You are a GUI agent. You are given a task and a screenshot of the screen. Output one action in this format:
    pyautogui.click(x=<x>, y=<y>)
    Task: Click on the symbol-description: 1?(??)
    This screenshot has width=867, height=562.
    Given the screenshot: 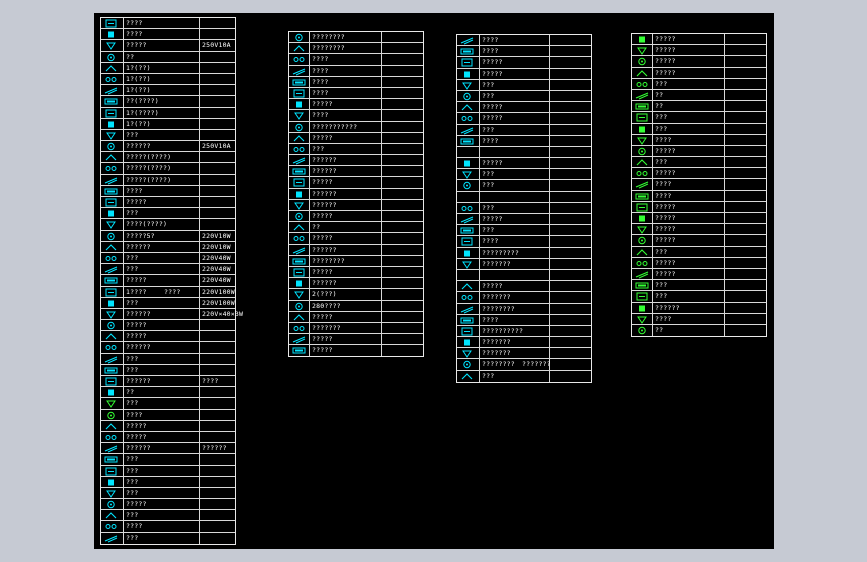 What is the action you would take?
    pyautogui.click(x=138, y=67)
    